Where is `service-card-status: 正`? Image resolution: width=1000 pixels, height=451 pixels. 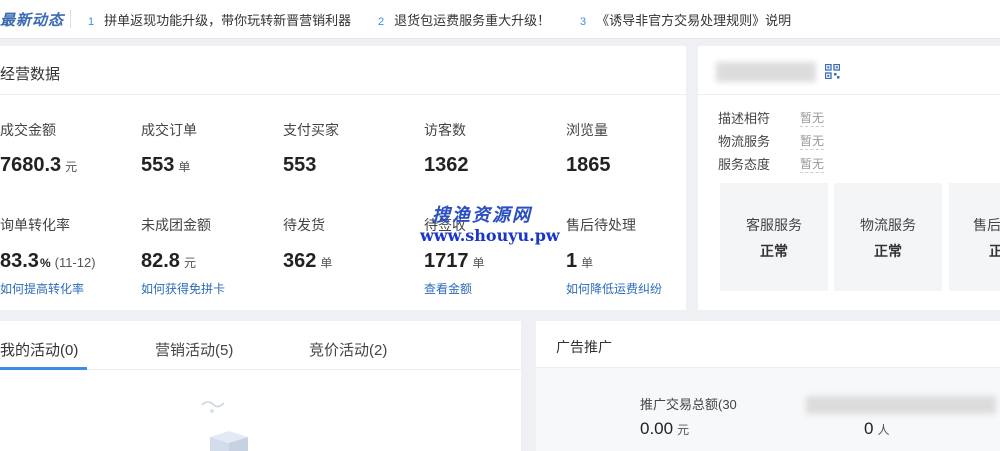 service-card-status: 正 is located at coordinates (994, 251).